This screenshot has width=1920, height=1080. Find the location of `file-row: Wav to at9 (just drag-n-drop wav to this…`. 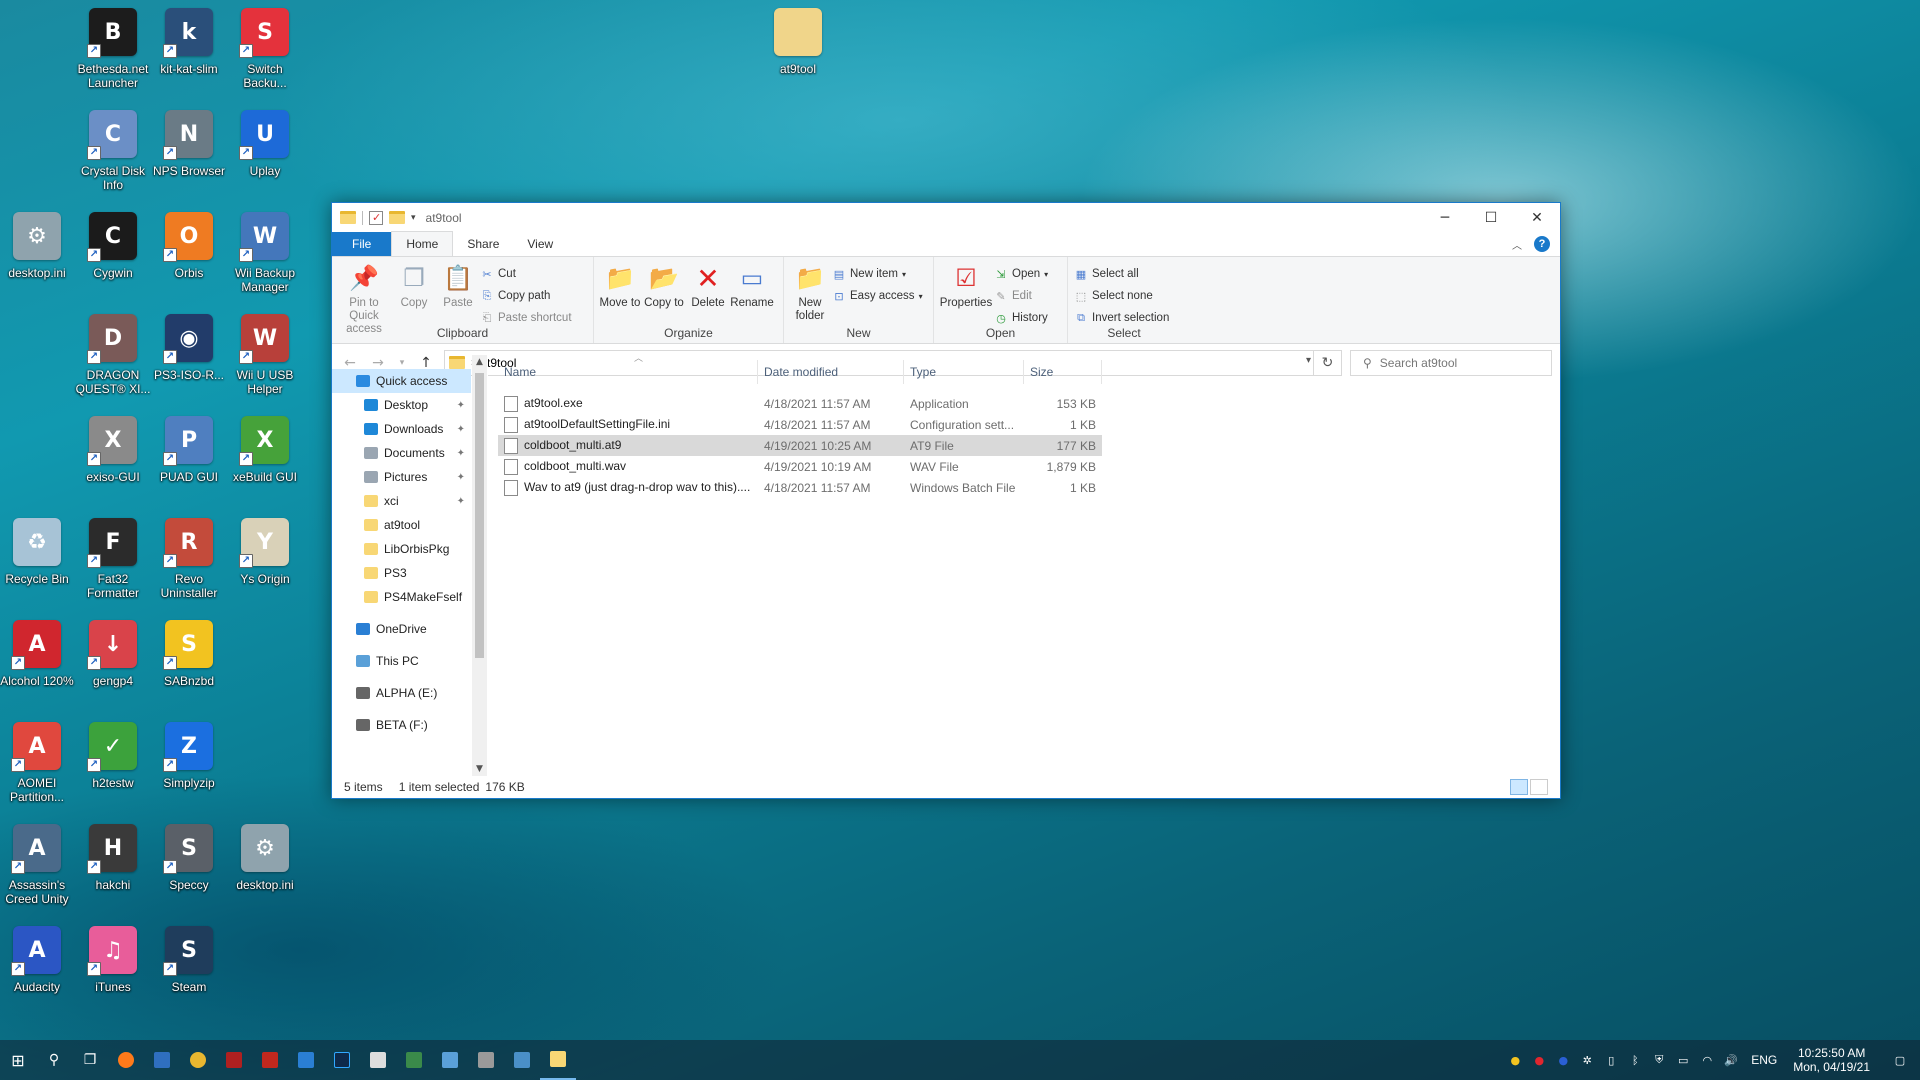

file-row: Wav to at9 (just drag-n-drop wav to this… is located at coordinates (800, 487).